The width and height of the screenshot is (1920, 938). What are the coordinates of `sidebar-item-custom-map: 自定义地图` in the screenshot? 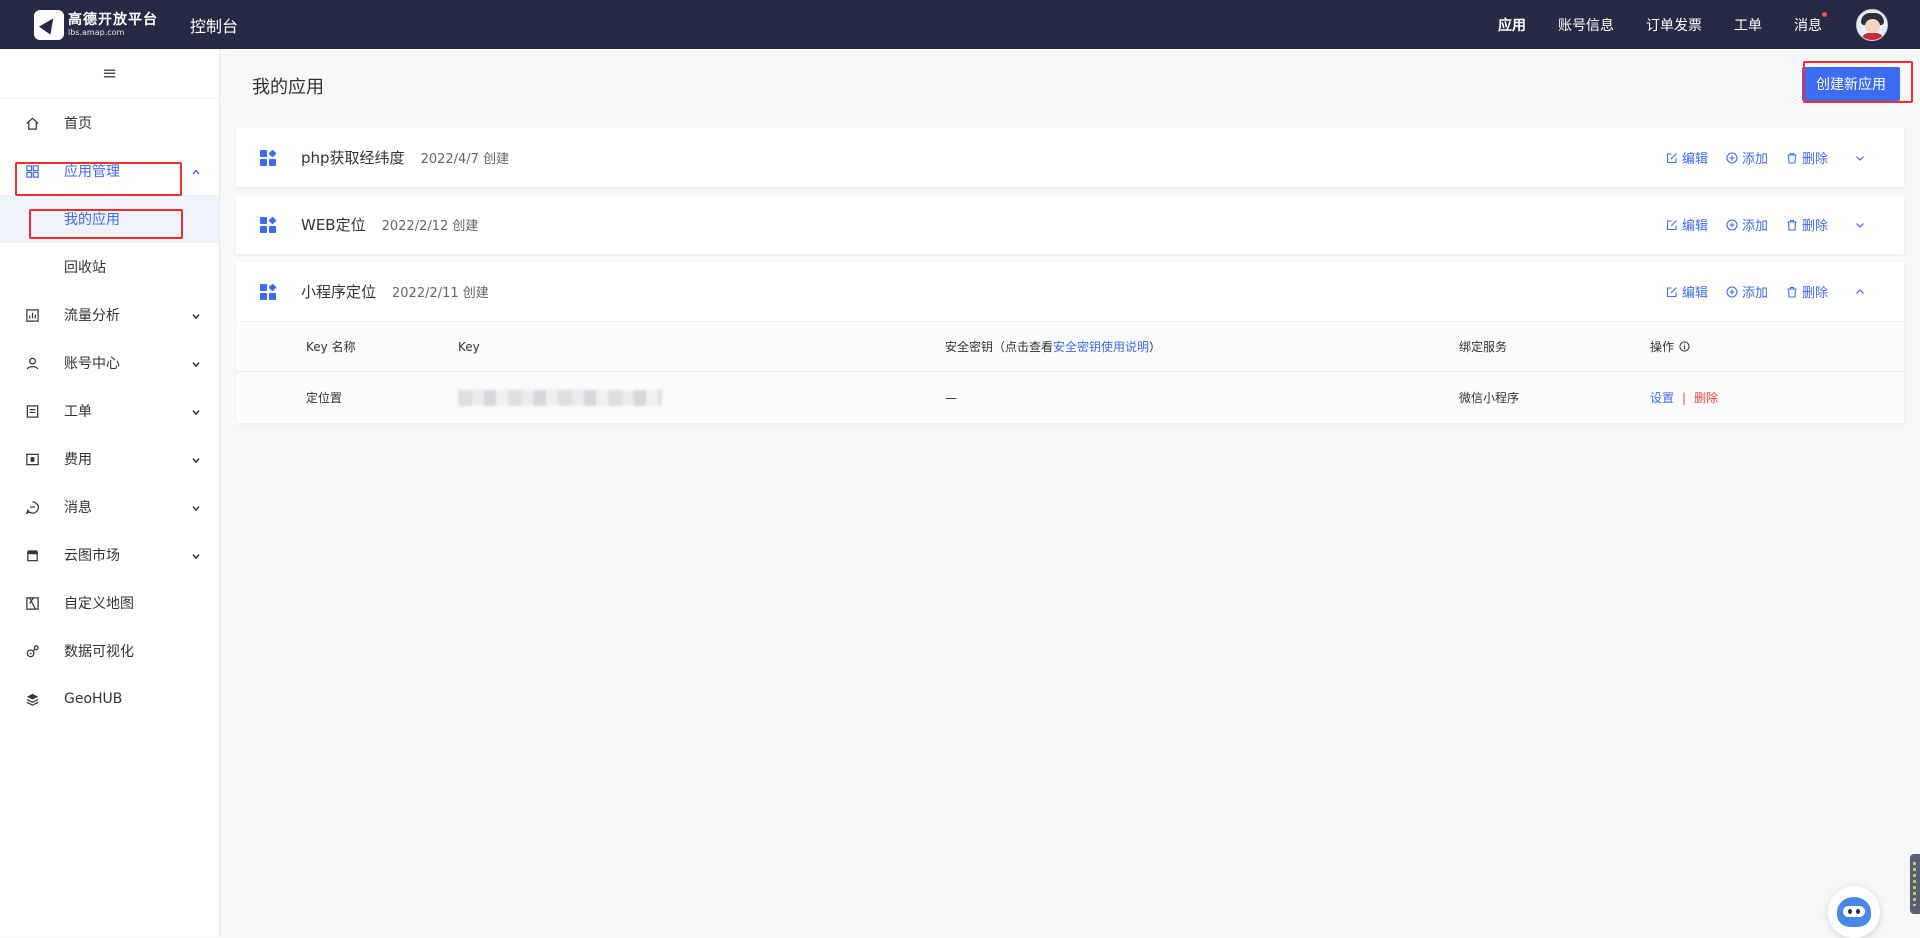 It's located at (109, 603).